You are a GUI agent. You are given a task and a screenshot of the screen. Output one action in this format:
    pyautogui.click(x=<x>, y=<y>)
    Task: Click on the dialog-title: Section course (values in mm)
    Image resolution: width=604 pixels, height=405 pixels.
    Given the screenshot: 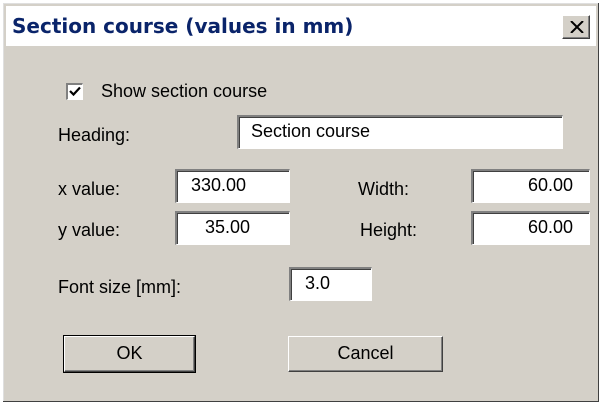 What is the action you would take?
    pyautogui.click(x=183, y=26)
    